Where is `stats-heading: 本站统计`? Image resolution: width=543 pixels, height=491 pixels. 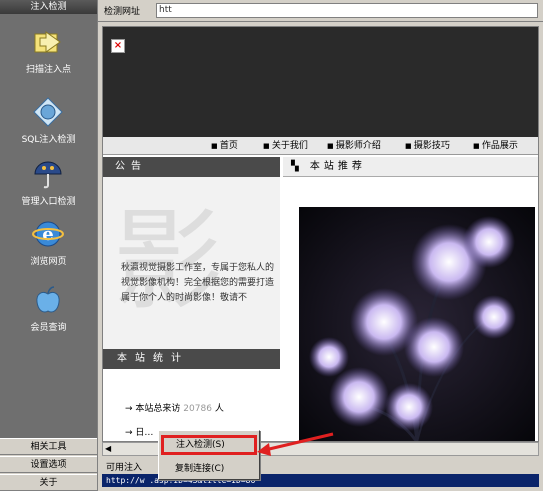 stats-heading: 本站统计 is located at coordinates (191, 359).